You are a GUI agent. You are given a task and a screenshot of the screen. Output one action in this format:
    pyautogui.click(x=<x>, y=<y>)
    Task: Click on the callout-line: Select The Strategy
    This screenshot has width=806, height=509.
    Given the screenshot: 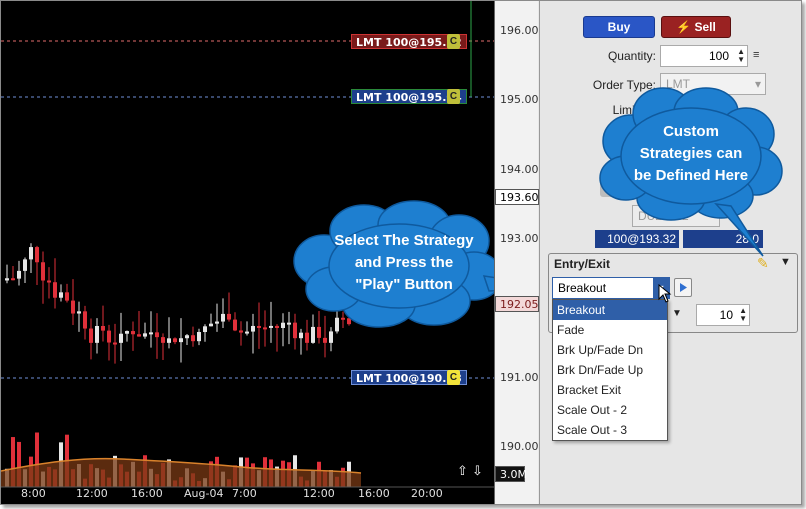 What is the action you would take?
    pyautogui.click(x=404, y=240)
    